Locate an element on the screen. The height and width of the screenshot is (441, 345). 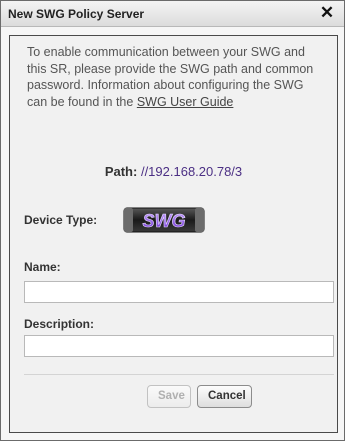
swg-logo-text: SWG is located at coordinates (164, 221).